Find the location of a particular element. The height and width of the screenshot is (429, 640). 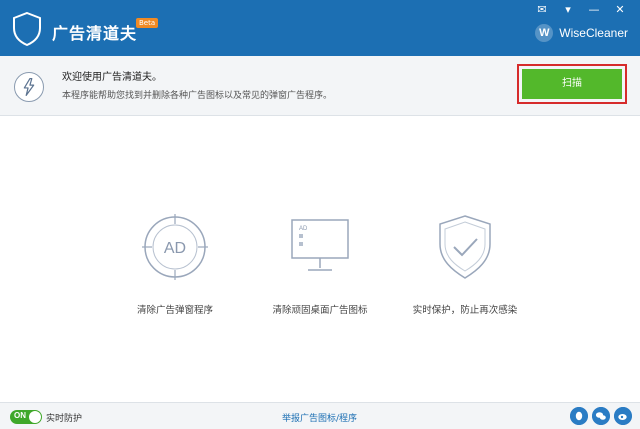

title-bar: 广告清道夫 Beta ✉ ▾ — ✕ W WiseCleaner is located at coordinates (320, 28).